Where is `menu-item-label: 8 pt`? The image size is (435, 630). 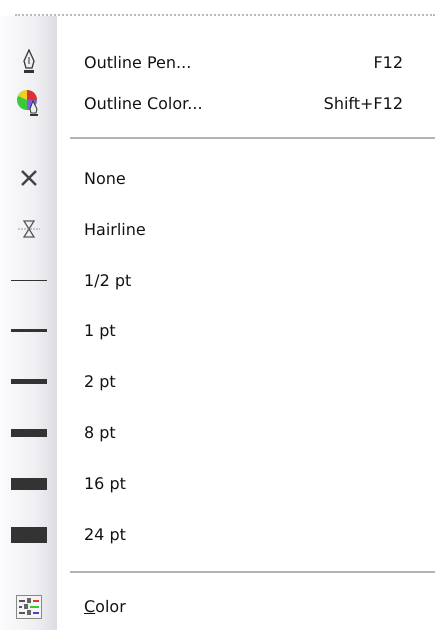
menu-item-label: 8 pt is located at coordinates (100, 432).